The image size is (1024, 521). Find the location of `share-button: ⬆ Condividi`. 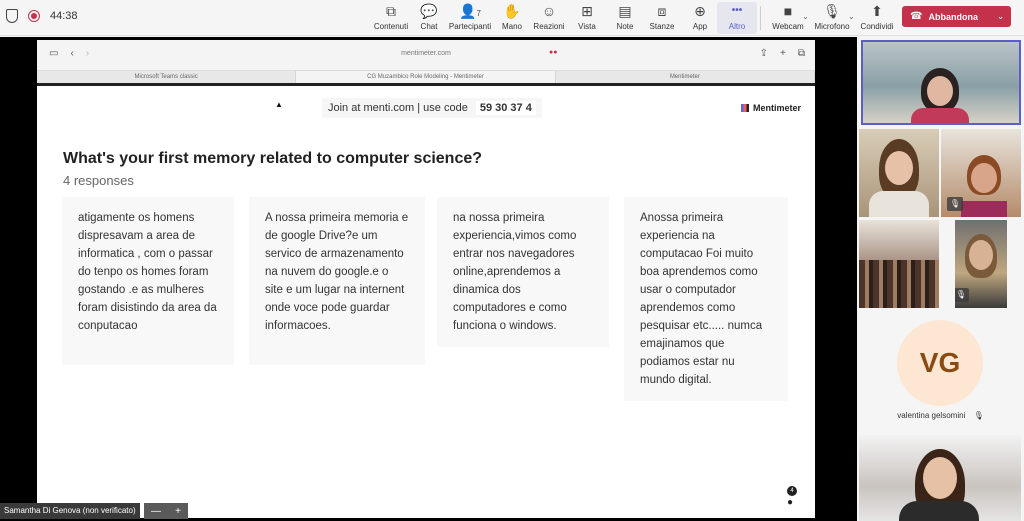

share-button: ⬆ Condividi is located at coordinates (877, 16).